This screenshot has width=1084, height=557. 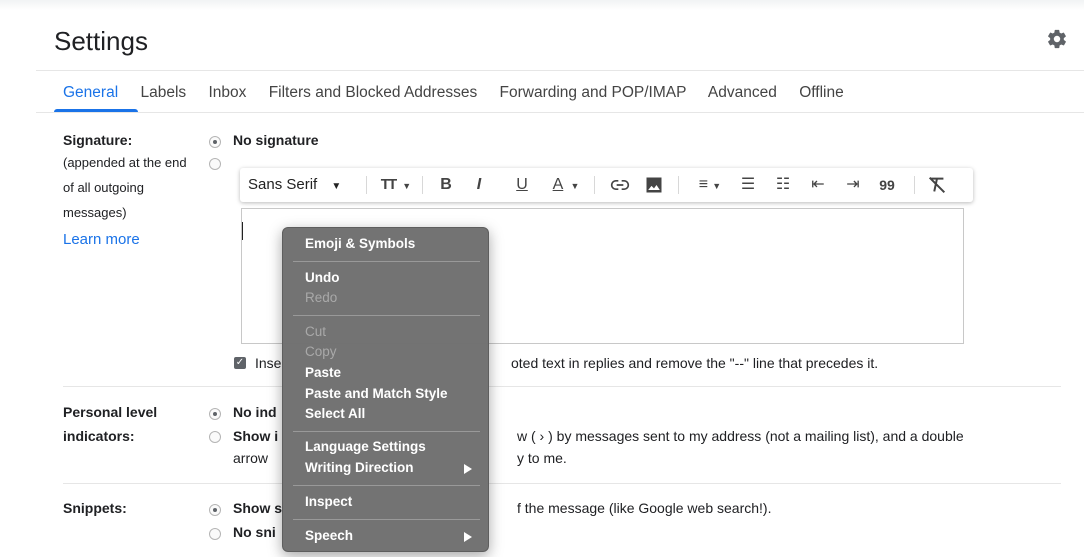 What do you see at coordinates (251, 458) in the screenshot?
I see `show-indicators-desc-2a: arrow` at bounding box center [251, 458].